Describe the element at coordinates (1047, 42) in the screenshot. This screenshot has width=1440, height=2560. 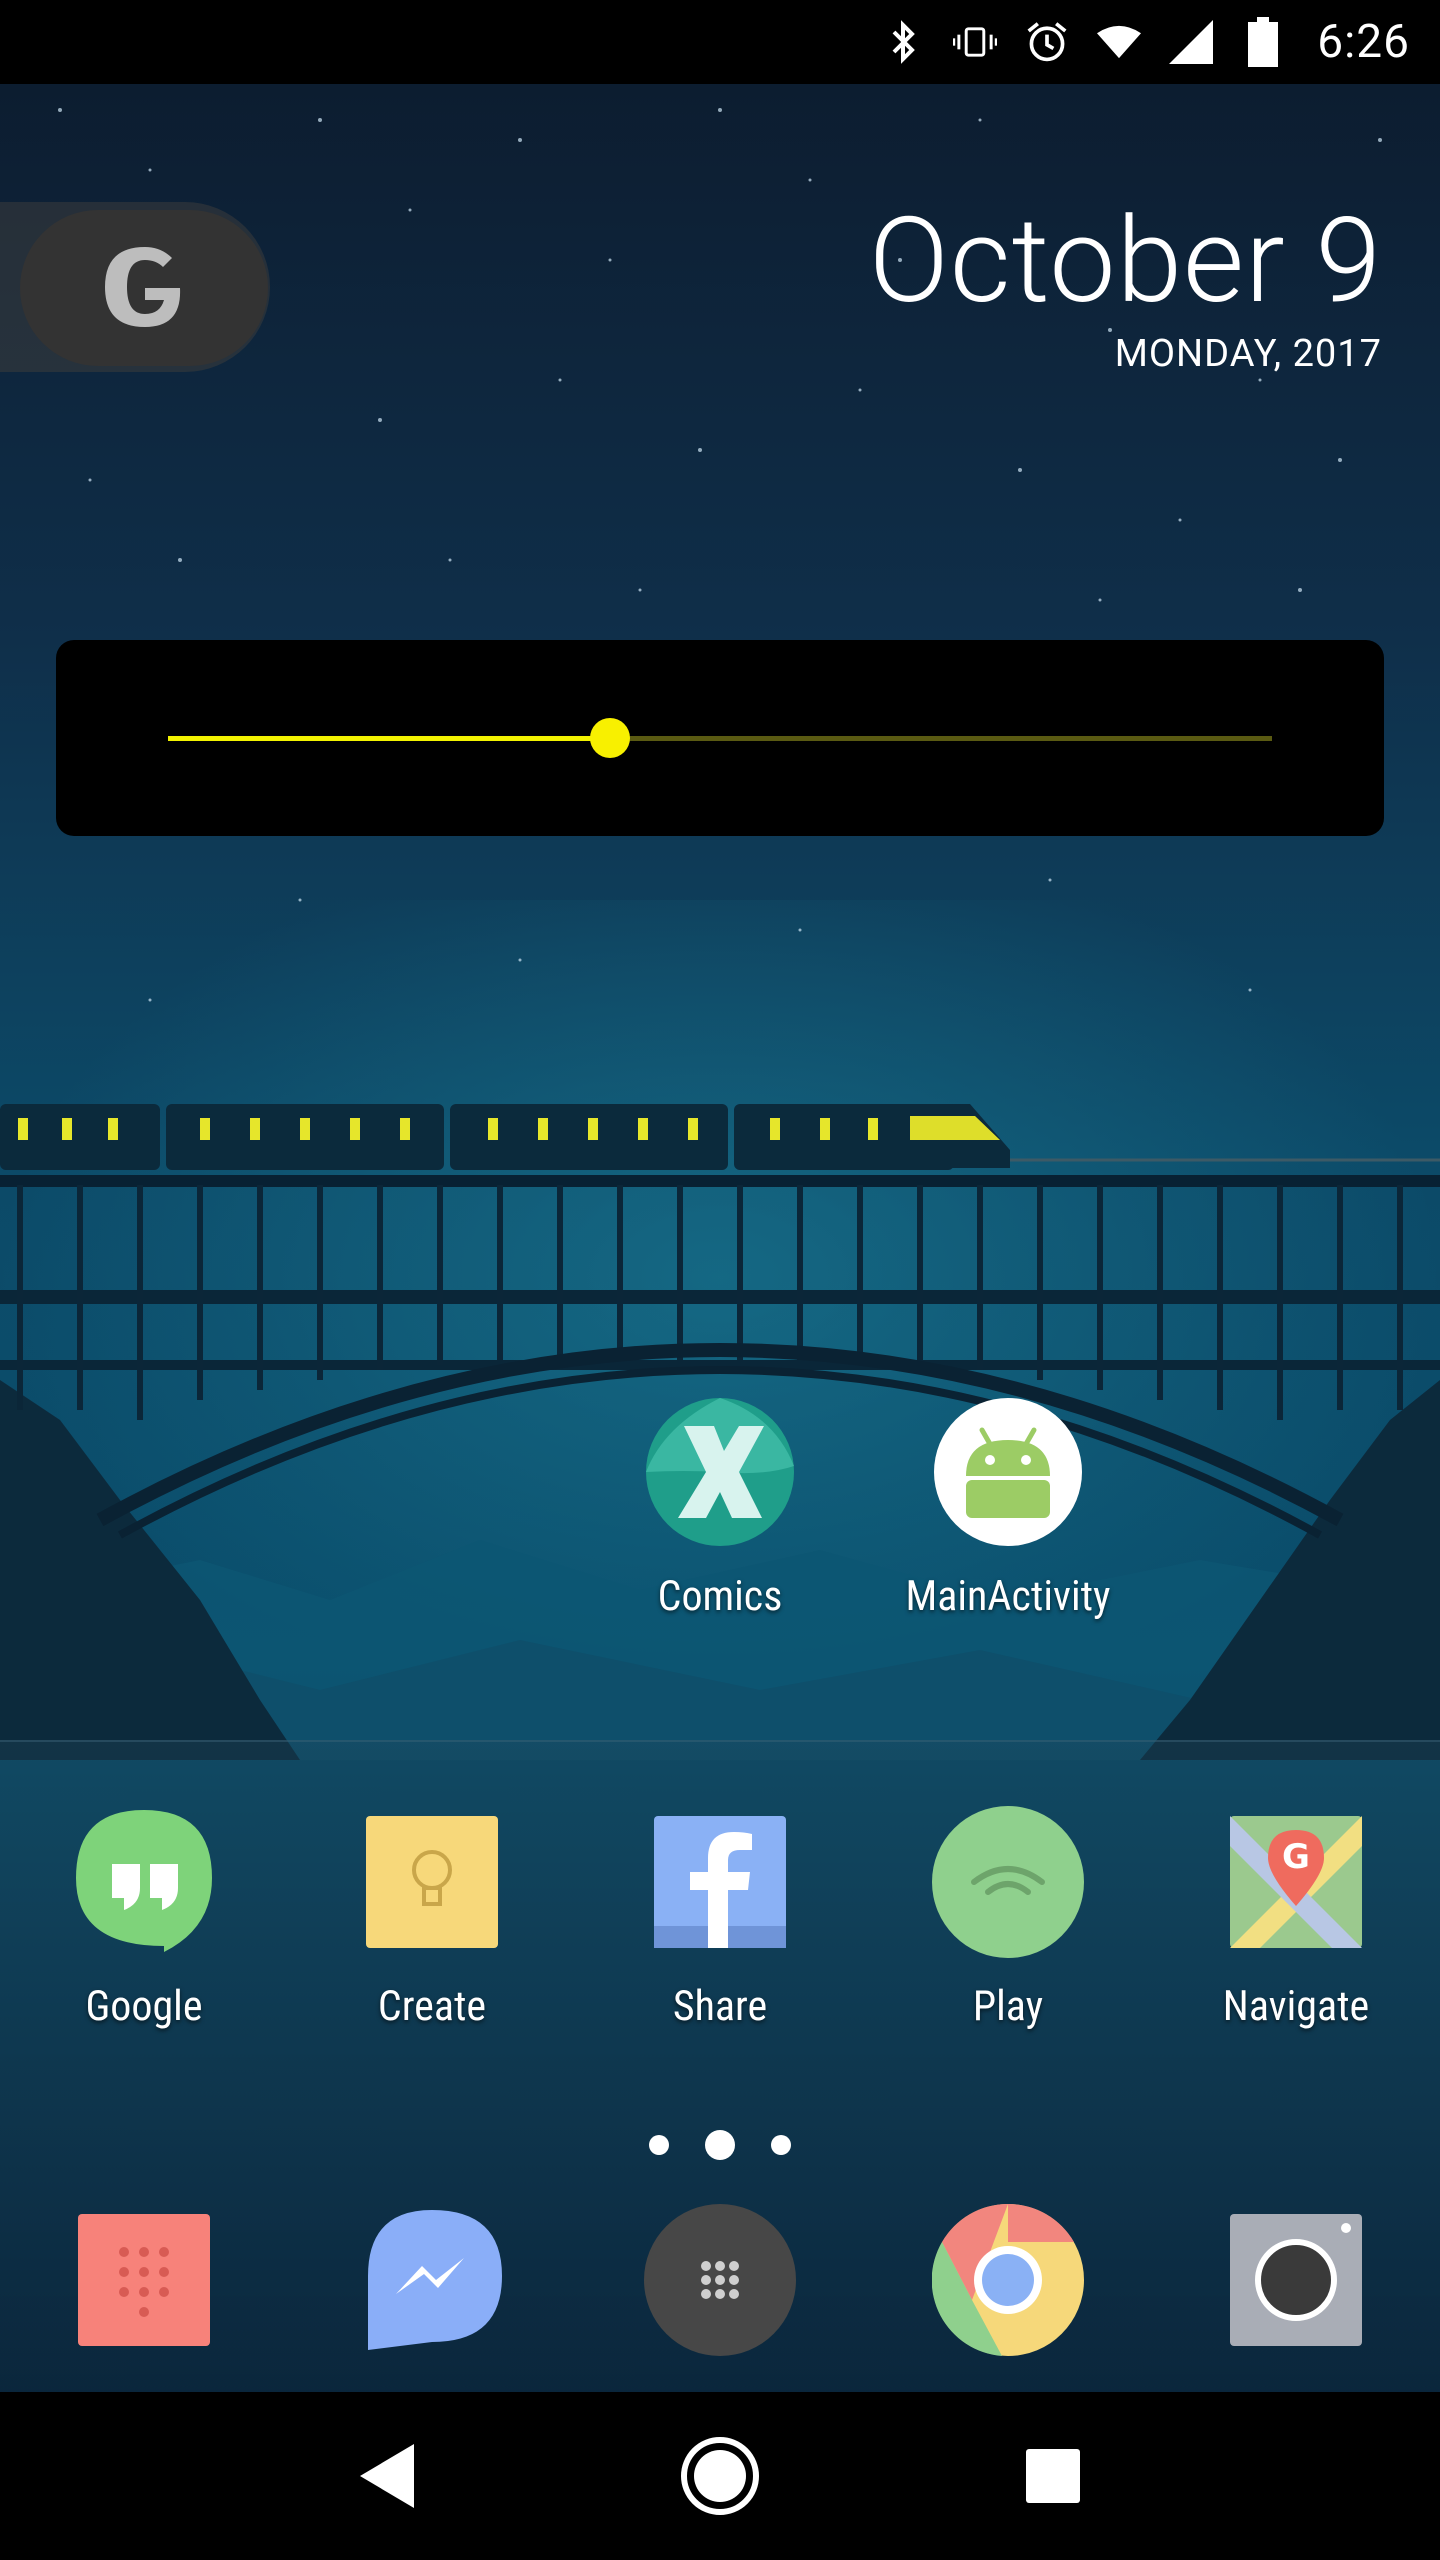
I see `alarm-icon` at that location.